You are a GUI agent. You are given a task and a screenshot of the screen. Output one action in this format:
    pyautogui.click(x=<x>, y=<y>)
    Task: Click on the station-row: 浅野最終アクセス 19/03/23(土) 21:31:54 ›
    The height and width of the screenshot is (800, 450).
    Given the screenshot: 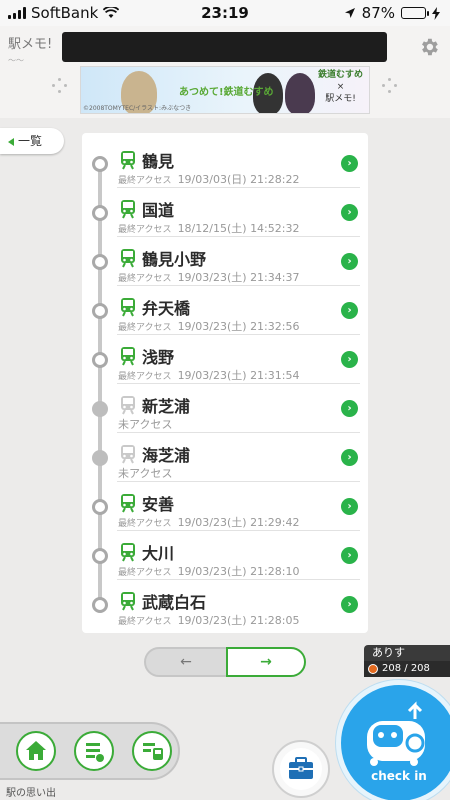 What is the action you would take?
    pyautogui.click(x=225, y=359)
    